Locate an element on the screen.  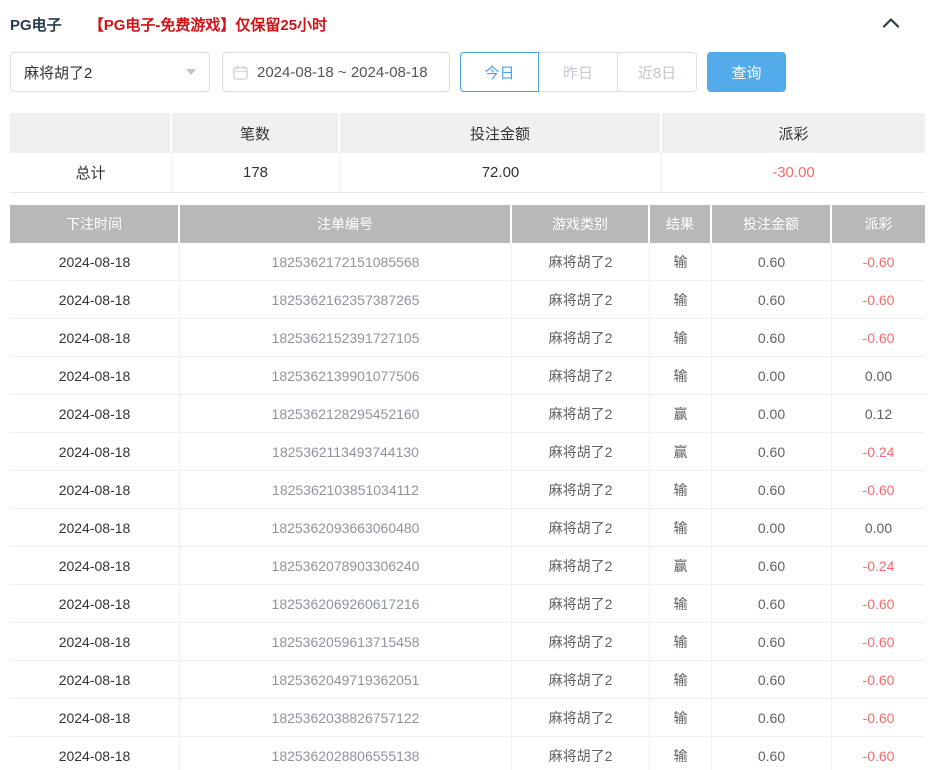
cell-payout: 0.00 is located at coordinates (878, 527).